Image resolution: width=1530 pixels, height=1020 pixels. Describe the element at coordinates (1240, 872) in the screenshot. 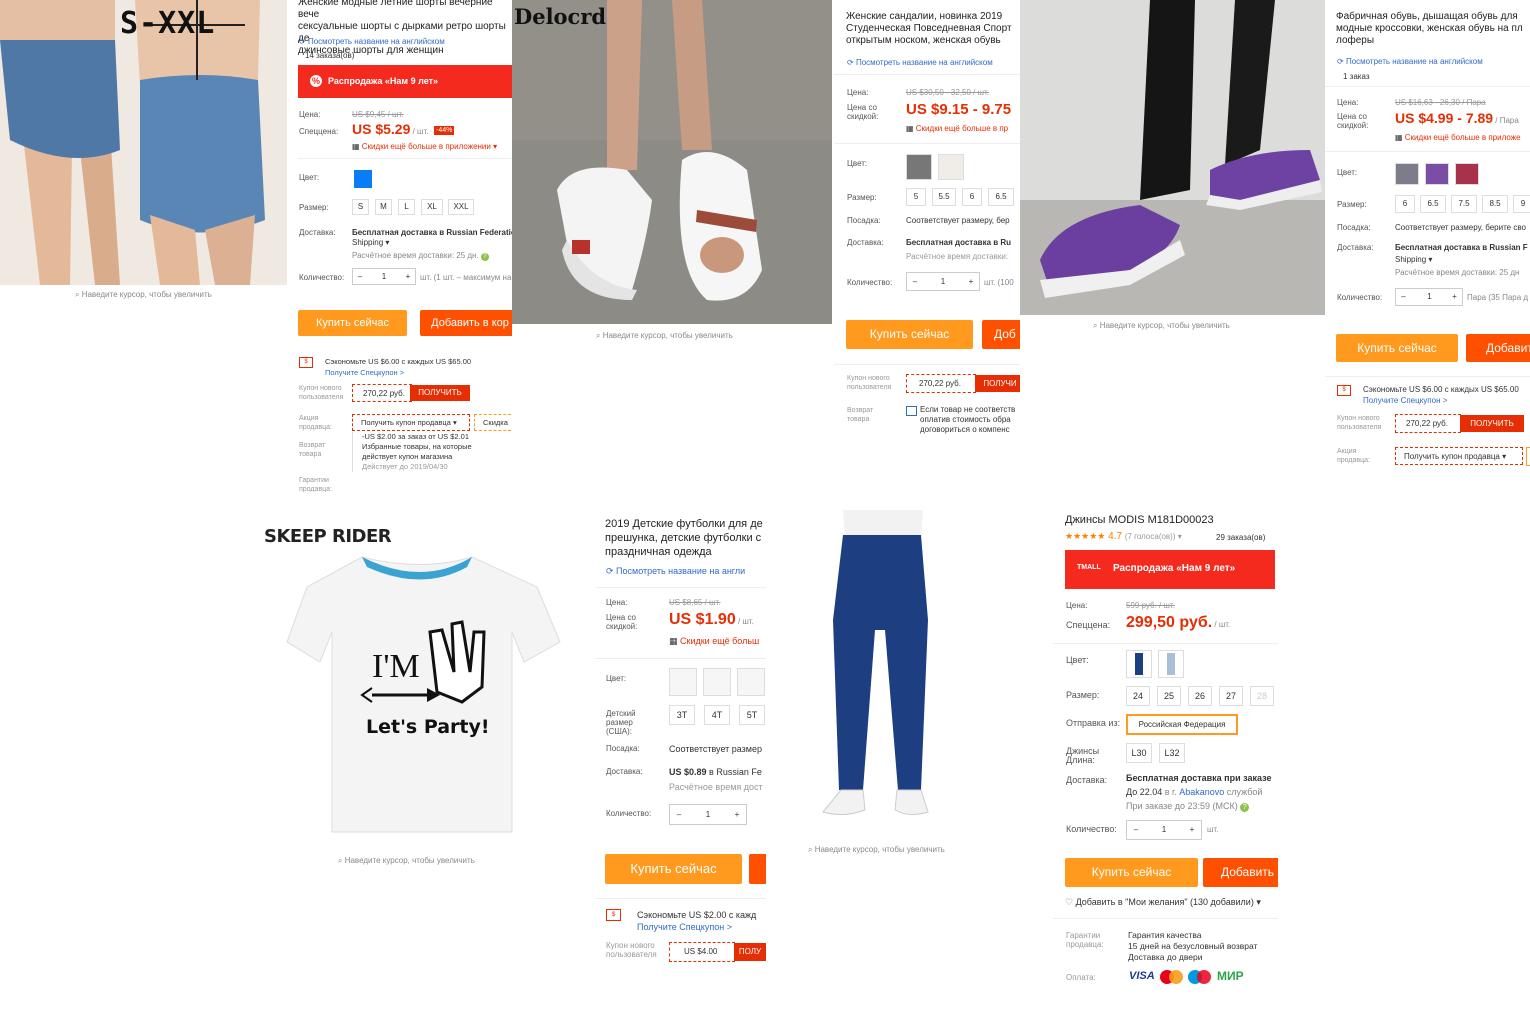

I see `add-to-cart-button: Добавить` at that location.